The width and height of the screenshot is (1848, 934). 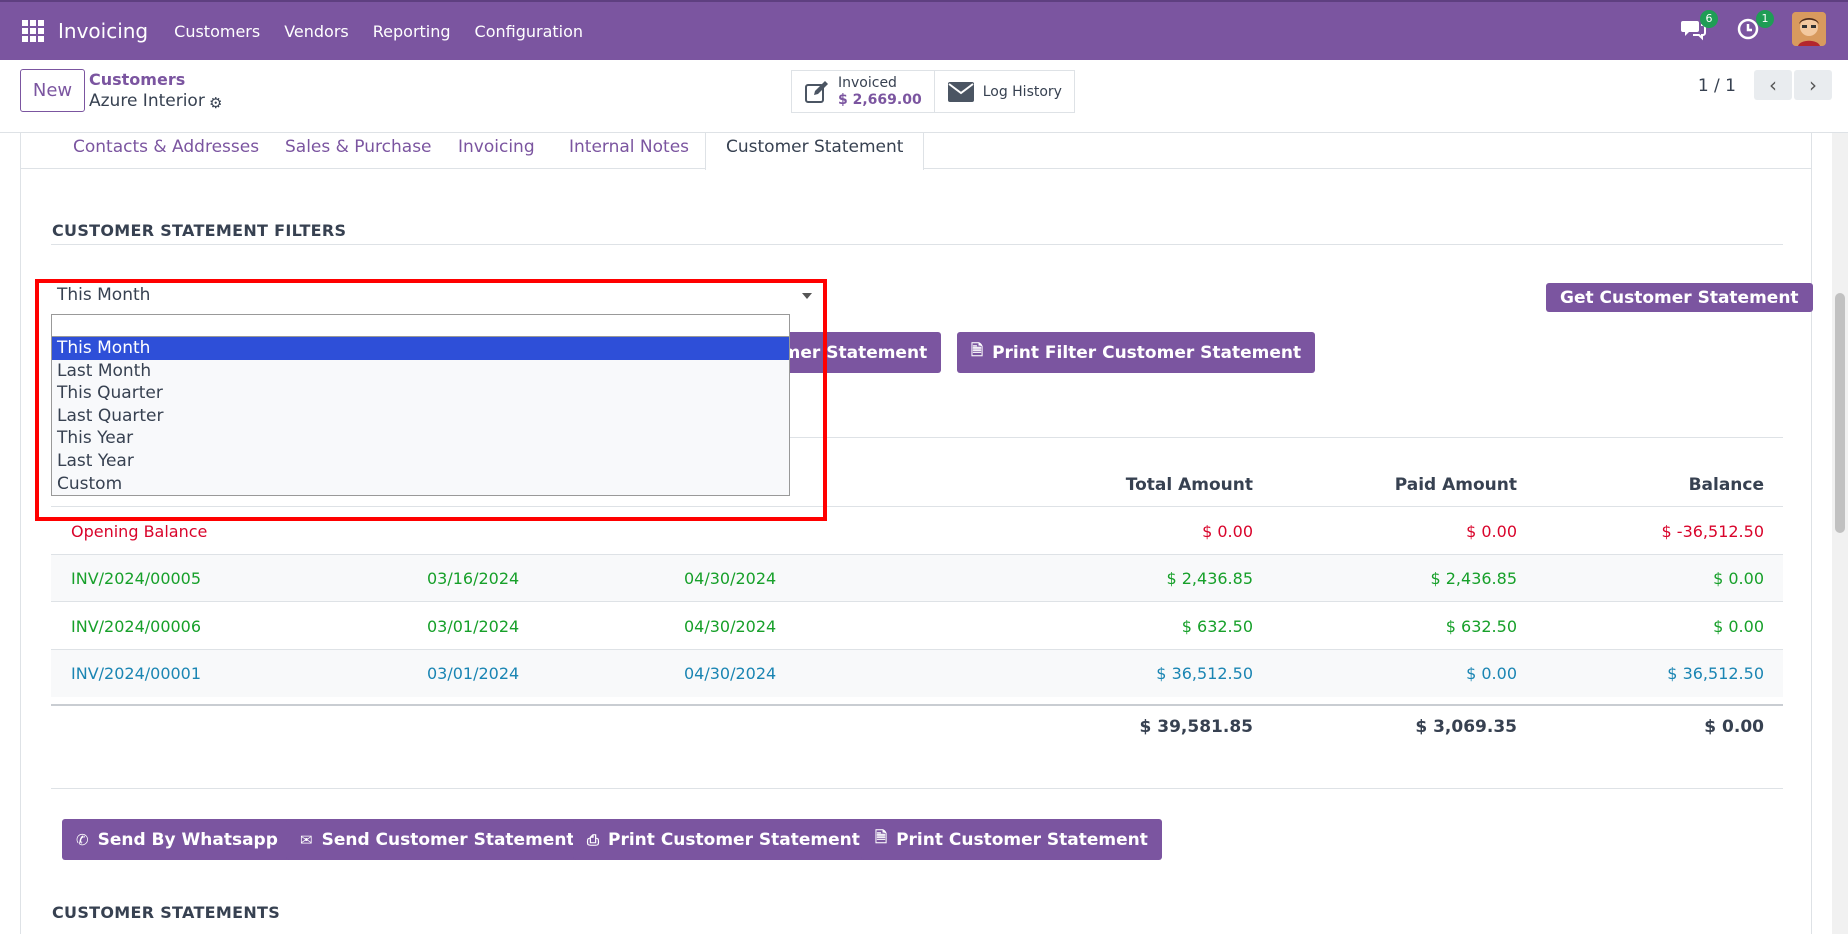 I want to click on log-history-label: Log History, so click(x=1022, y=91).